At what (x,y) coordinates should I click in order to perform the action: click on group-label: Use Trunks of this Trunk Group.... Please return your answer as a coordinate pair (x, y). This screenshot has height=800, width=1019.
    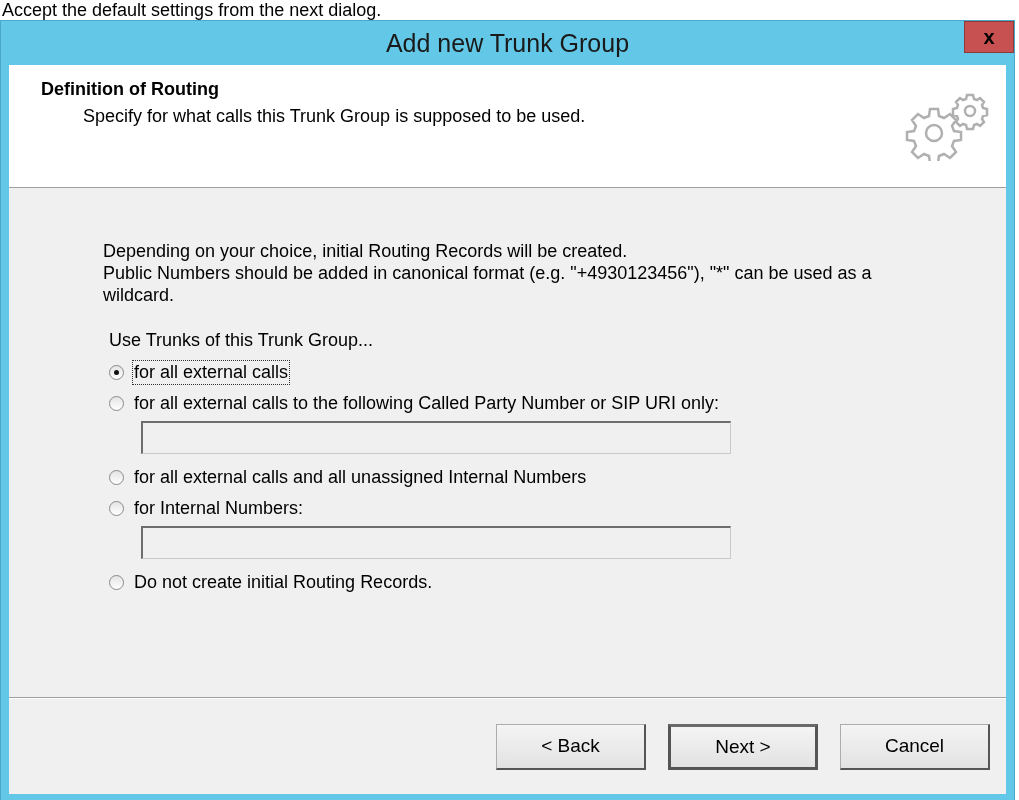
    Looking at the image, I should click on (242, 340).